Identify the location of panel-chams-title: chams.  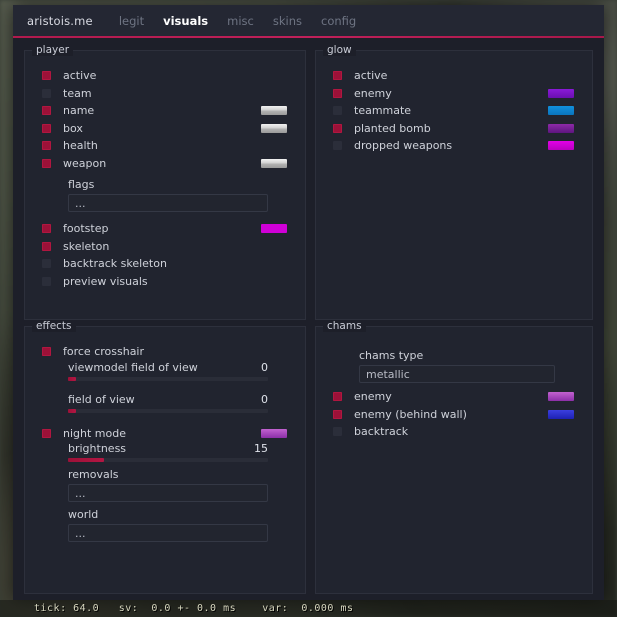
(344, 326).